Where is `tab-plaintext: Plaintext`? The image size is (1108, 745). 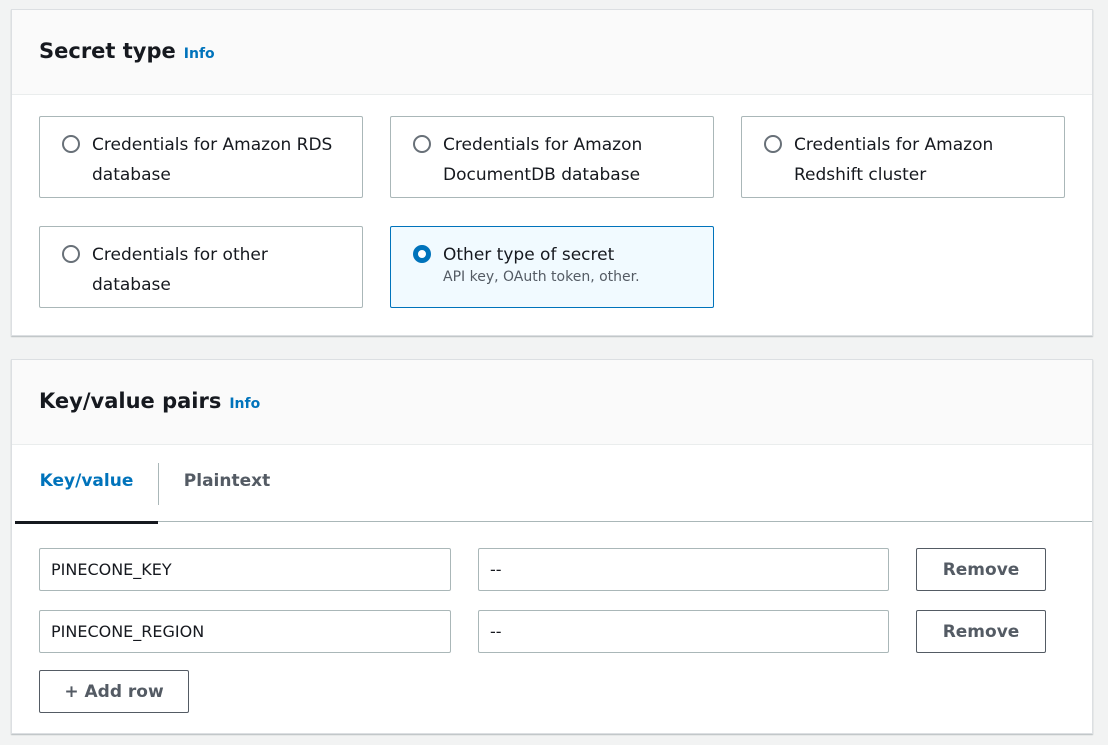
tab-plaintext: Plaintext is located at coordinates (227, 491).